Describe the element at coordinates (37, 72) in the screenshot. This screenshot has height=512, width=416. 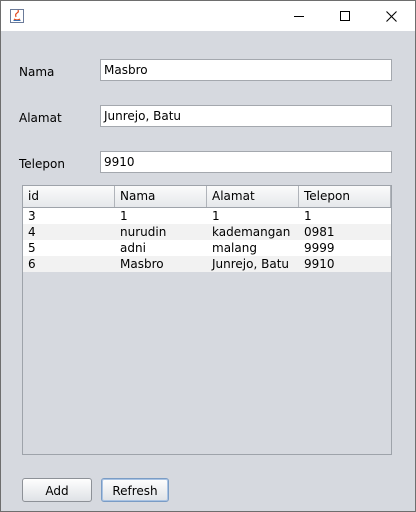
I see `nama-label: Nama` at that location.